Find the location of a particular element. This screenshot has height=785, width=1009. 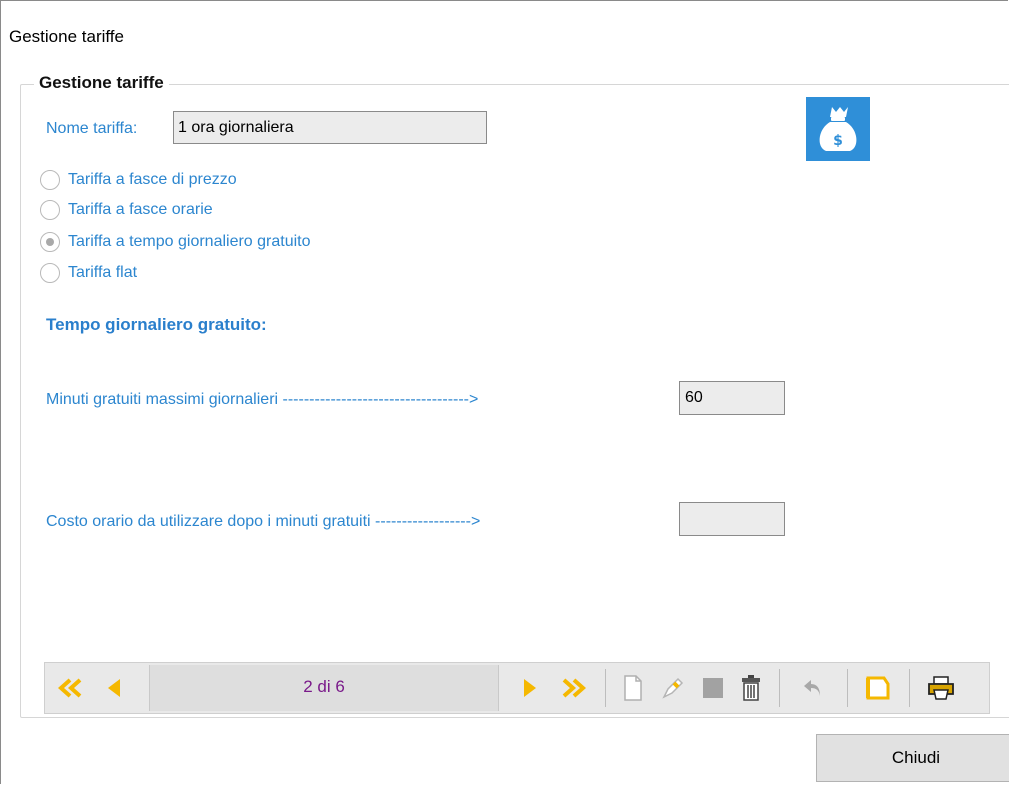

edit-record-button is located at coordinates (673, 688).